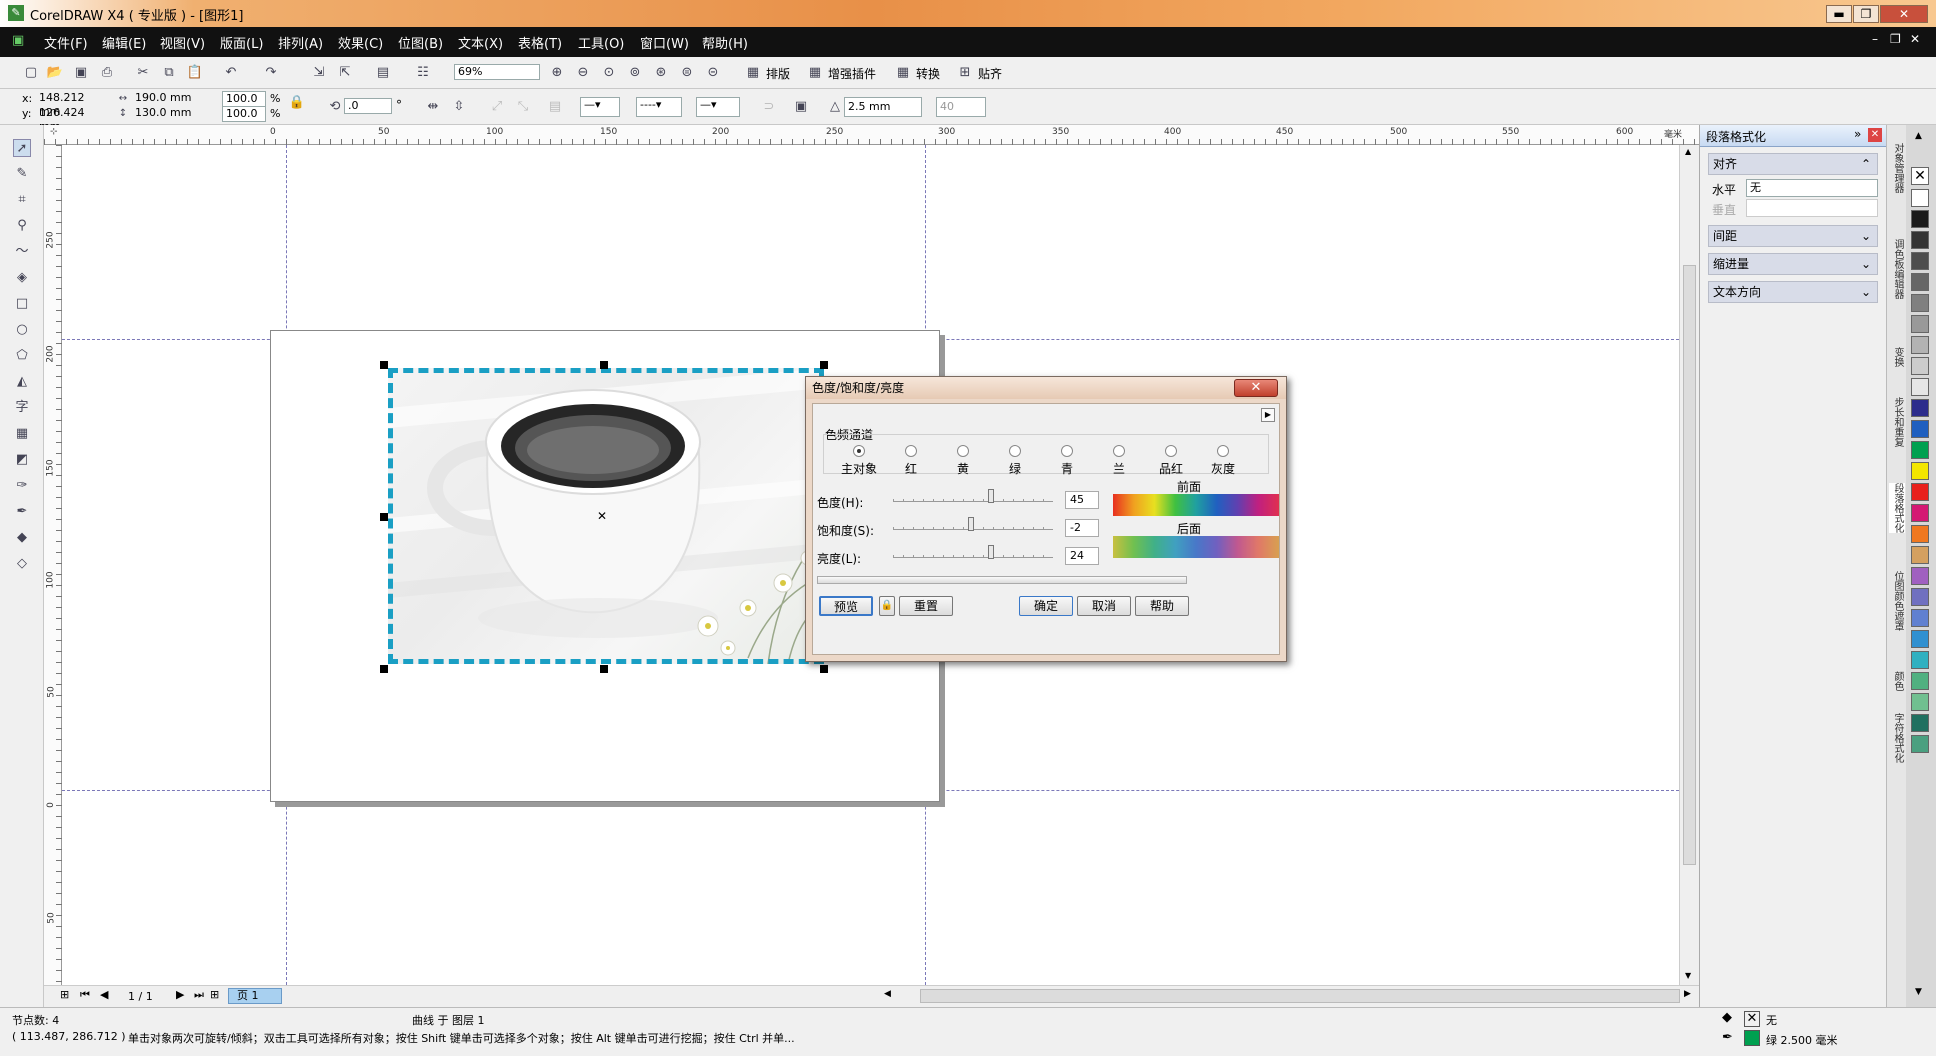 This screenshot has height=1056, width=1936. Describe the element at coordinates (22, 148) in the screenshot. I see `pick-tool-icon: ➚` at that location.